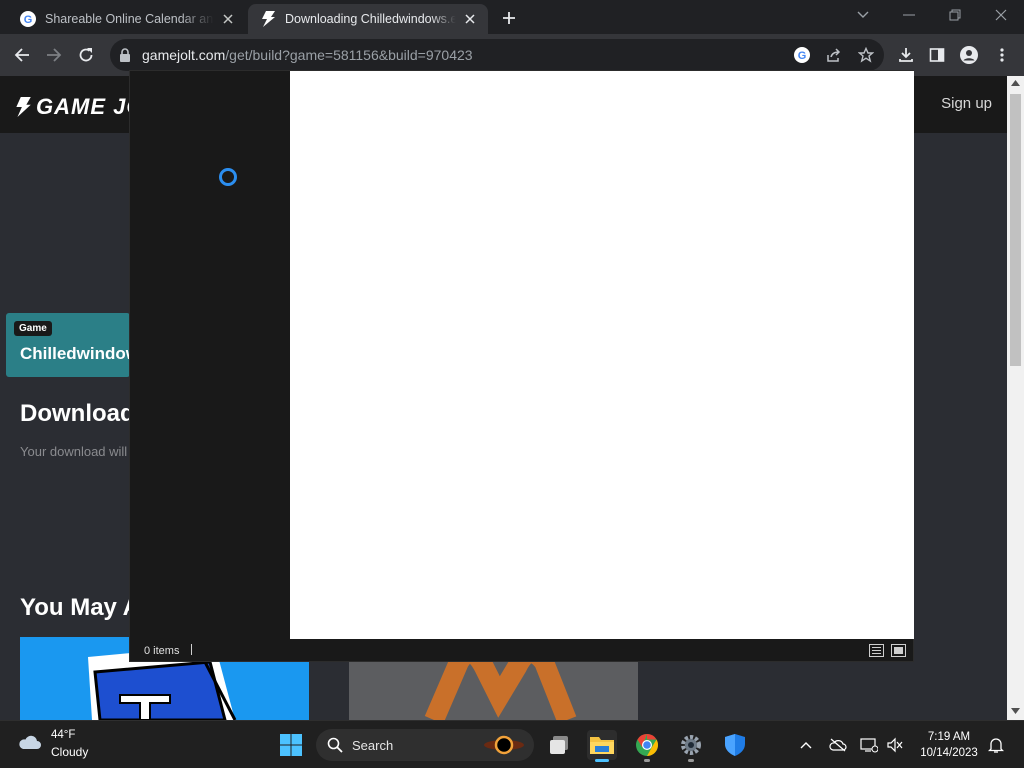 The width and height of the screenshot is (1024, 768). I want to click on system-clock: 7:19 AM 10/14/2023, so click(949, 745).